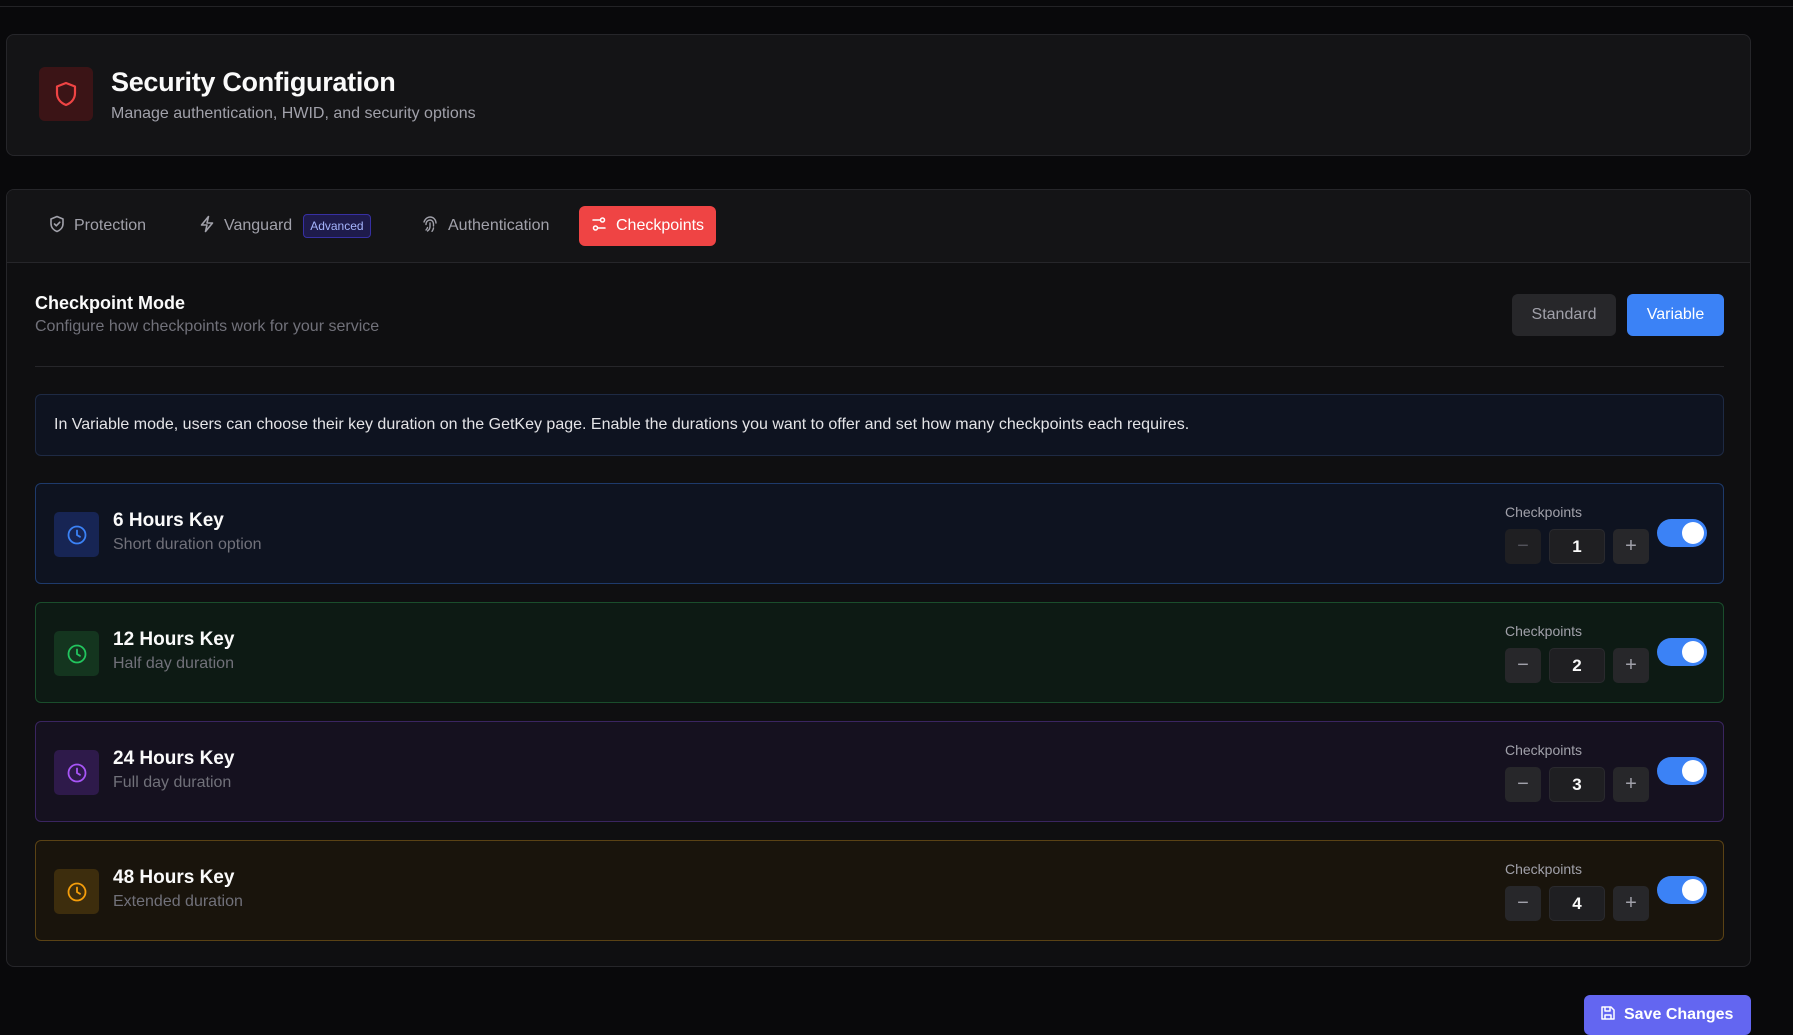 This screenshot has height=1035, width=1793. What do you see at coordinates (187, 544) in the screenshot?
I see `duration-description: Short duration option` at bounding box center [187, 544].